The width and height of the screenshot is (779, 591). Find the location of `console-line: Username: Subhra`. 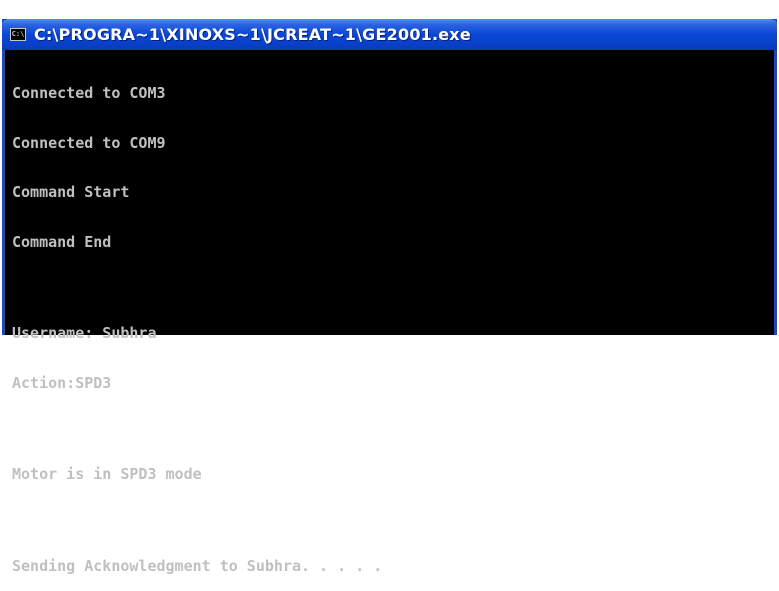

console-line: Username: Subhra is located at coordinates (84, 333).